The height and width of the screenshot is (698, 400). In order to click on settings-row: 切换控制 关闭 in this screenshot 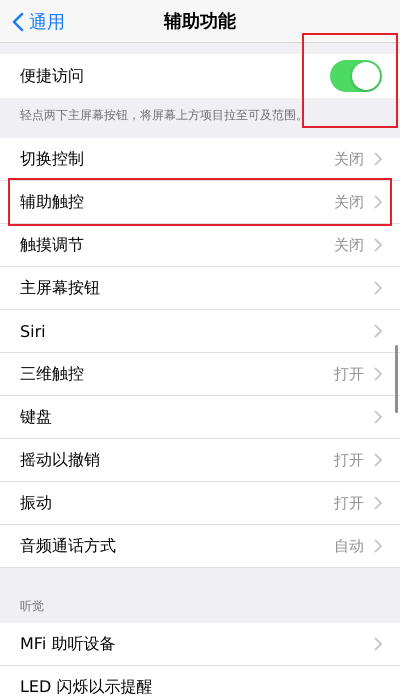, I will do `click(200, 159)`.